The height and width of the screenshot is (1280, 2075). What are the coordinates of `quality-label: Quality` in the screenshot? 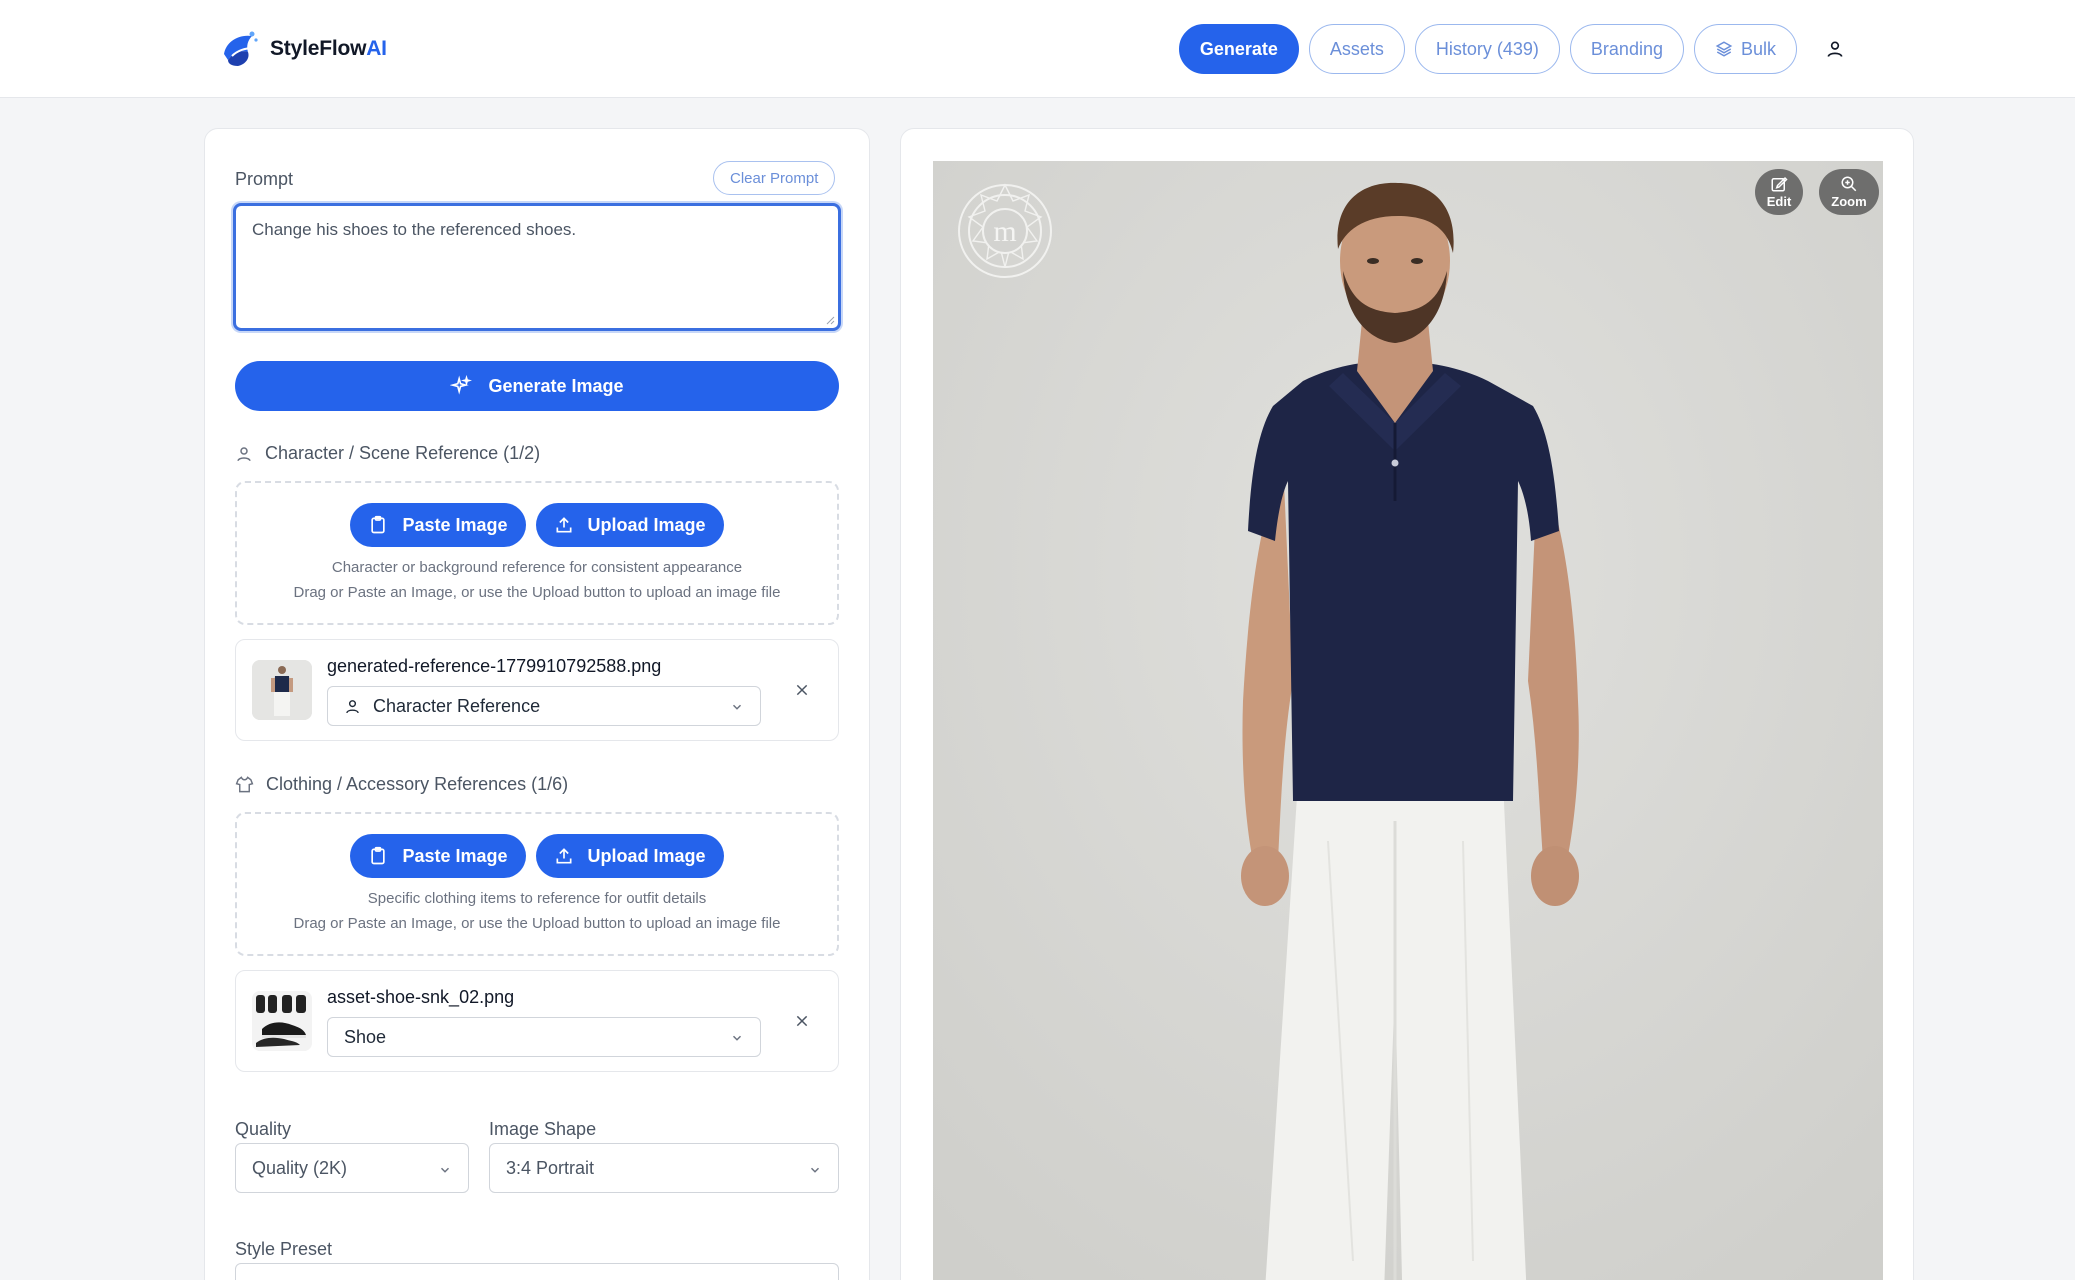 It's located at (263, 1129).